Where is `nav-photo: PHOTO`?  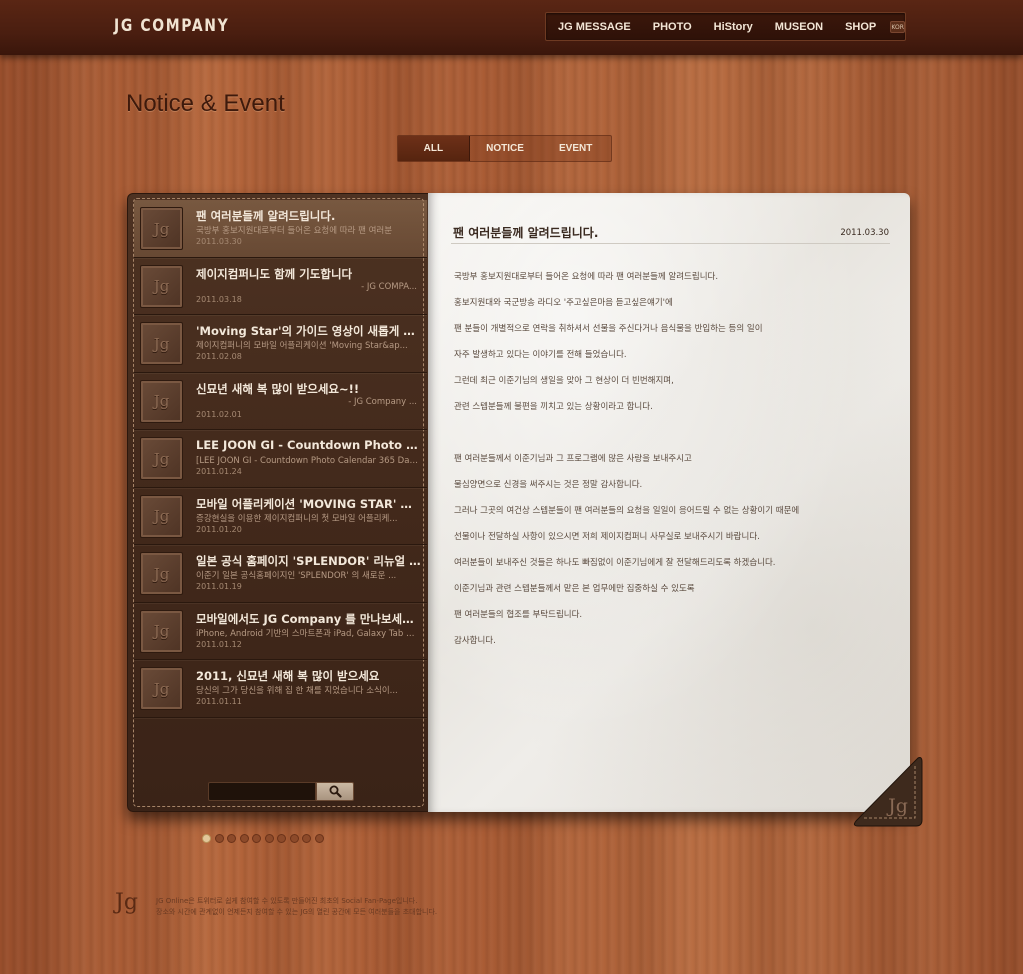
nav-photo: PHOTO is located at coordinates (672, 27).